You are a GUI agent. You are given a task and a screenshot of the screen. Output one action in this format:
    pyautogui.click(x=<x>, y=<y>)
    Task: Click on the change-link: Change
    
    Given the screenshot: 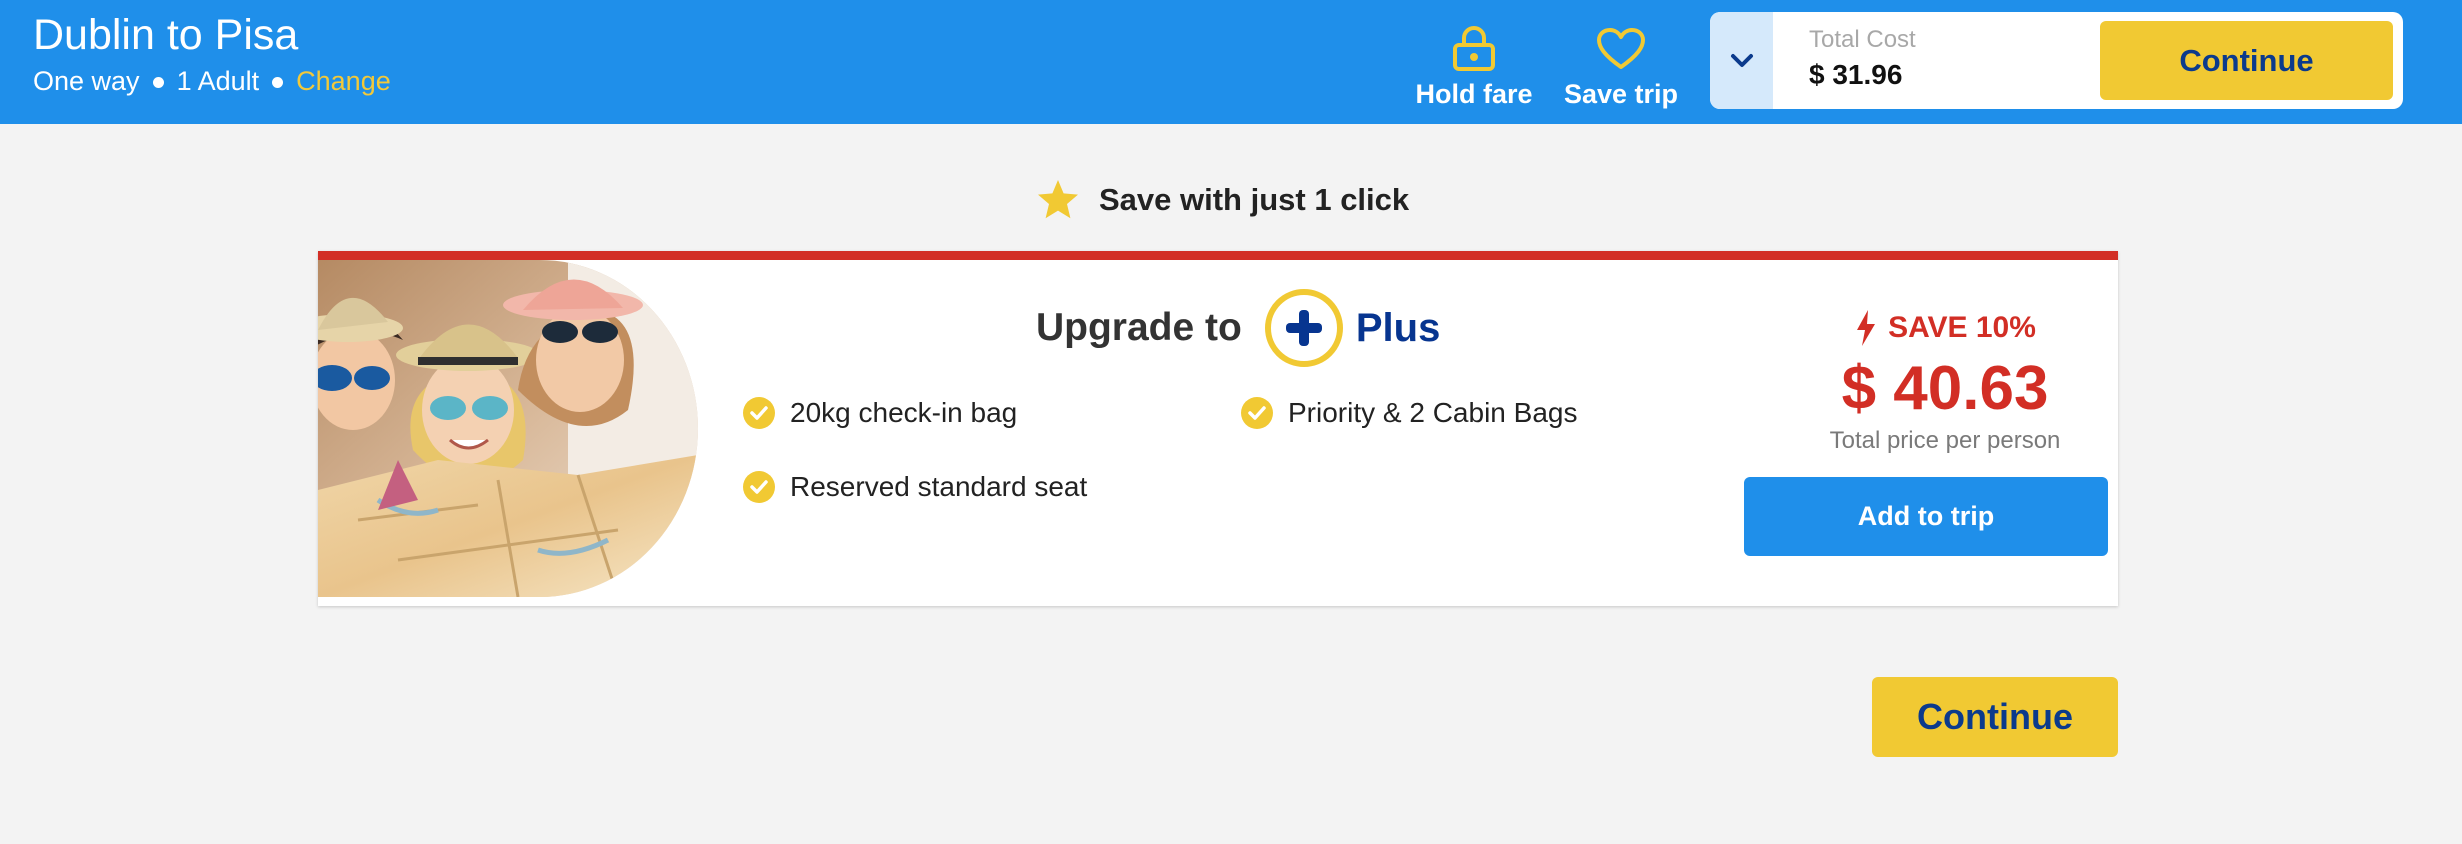 What is the action you would take?
    pyautogui.click(x=343, y=81)
    